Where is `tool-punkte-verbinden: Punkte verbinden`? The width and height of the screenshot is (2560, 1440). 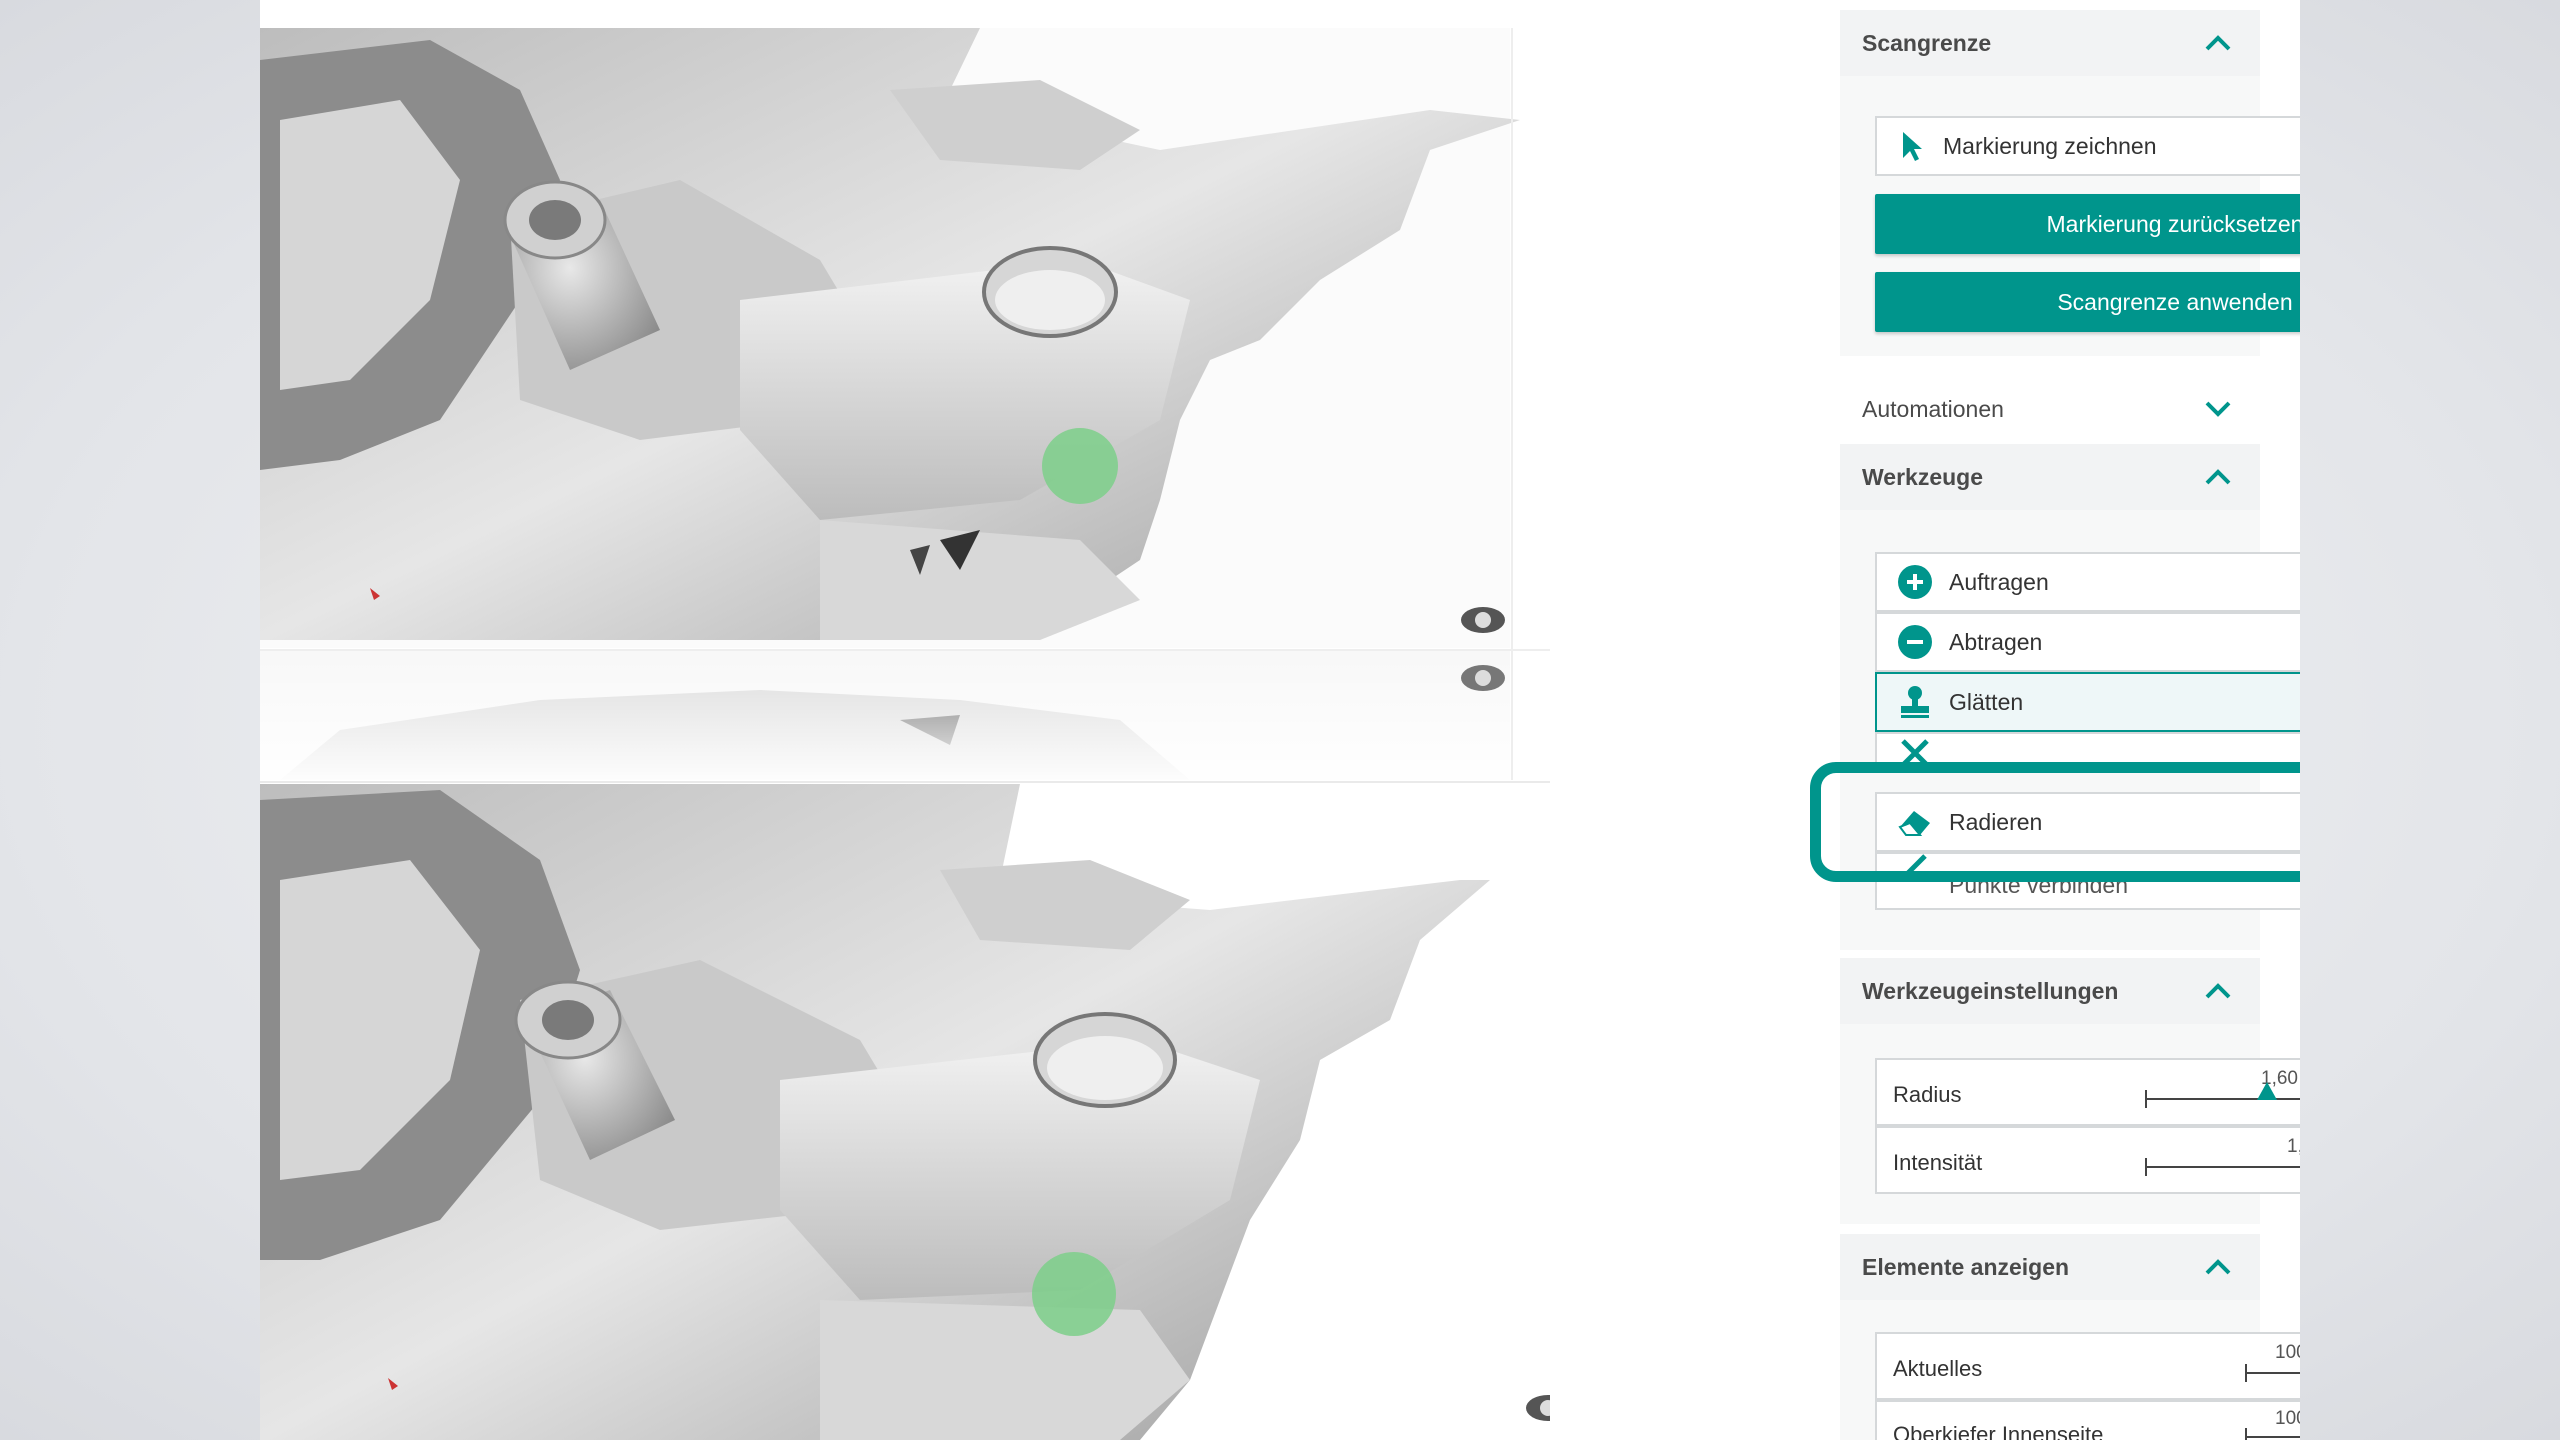
tool-punkte-verbinden: Punkte verbinden is located at coordinates (2087, 881).